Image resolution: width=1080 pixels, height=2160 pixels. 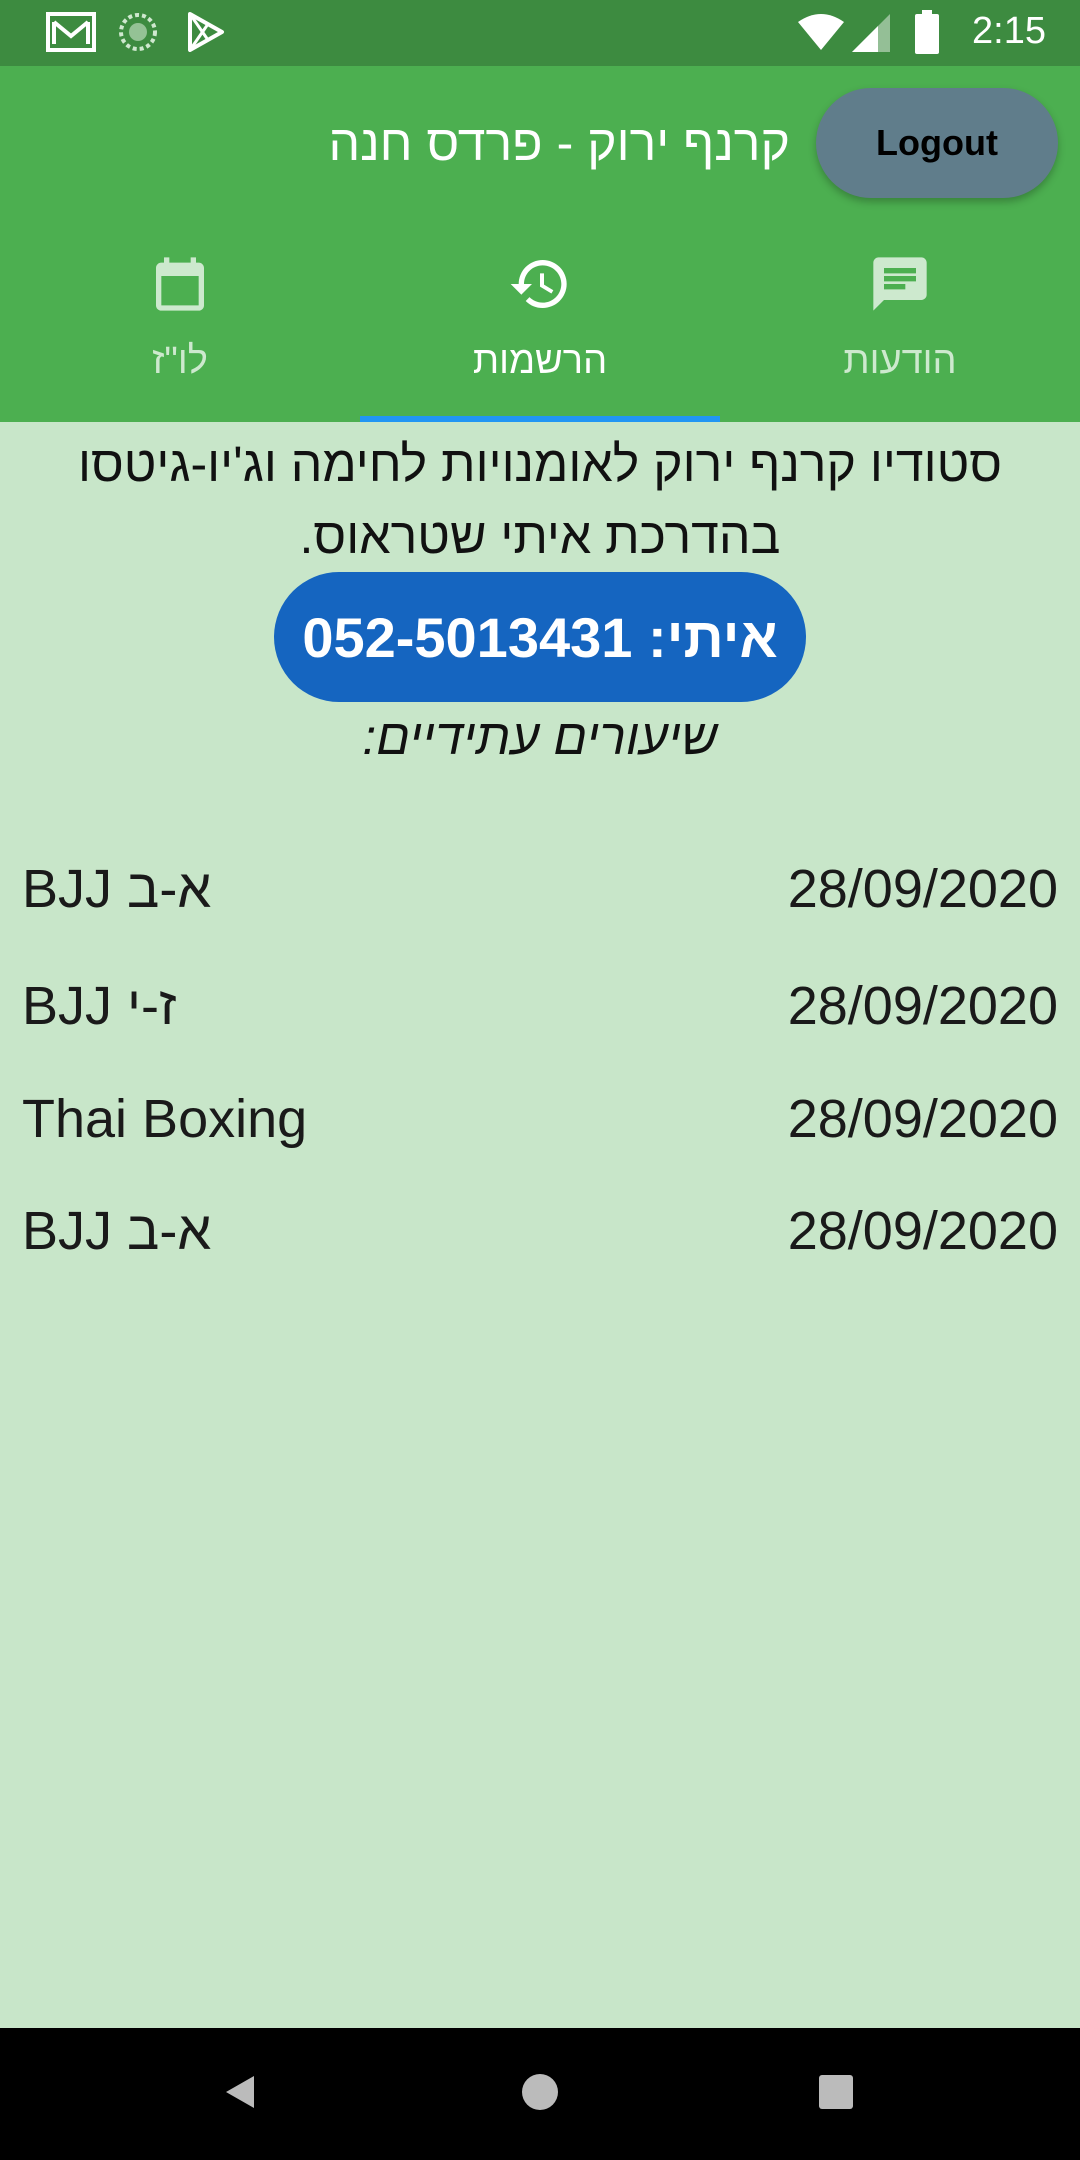 I want to click on wifi-icon, so click(x=821, y=35).